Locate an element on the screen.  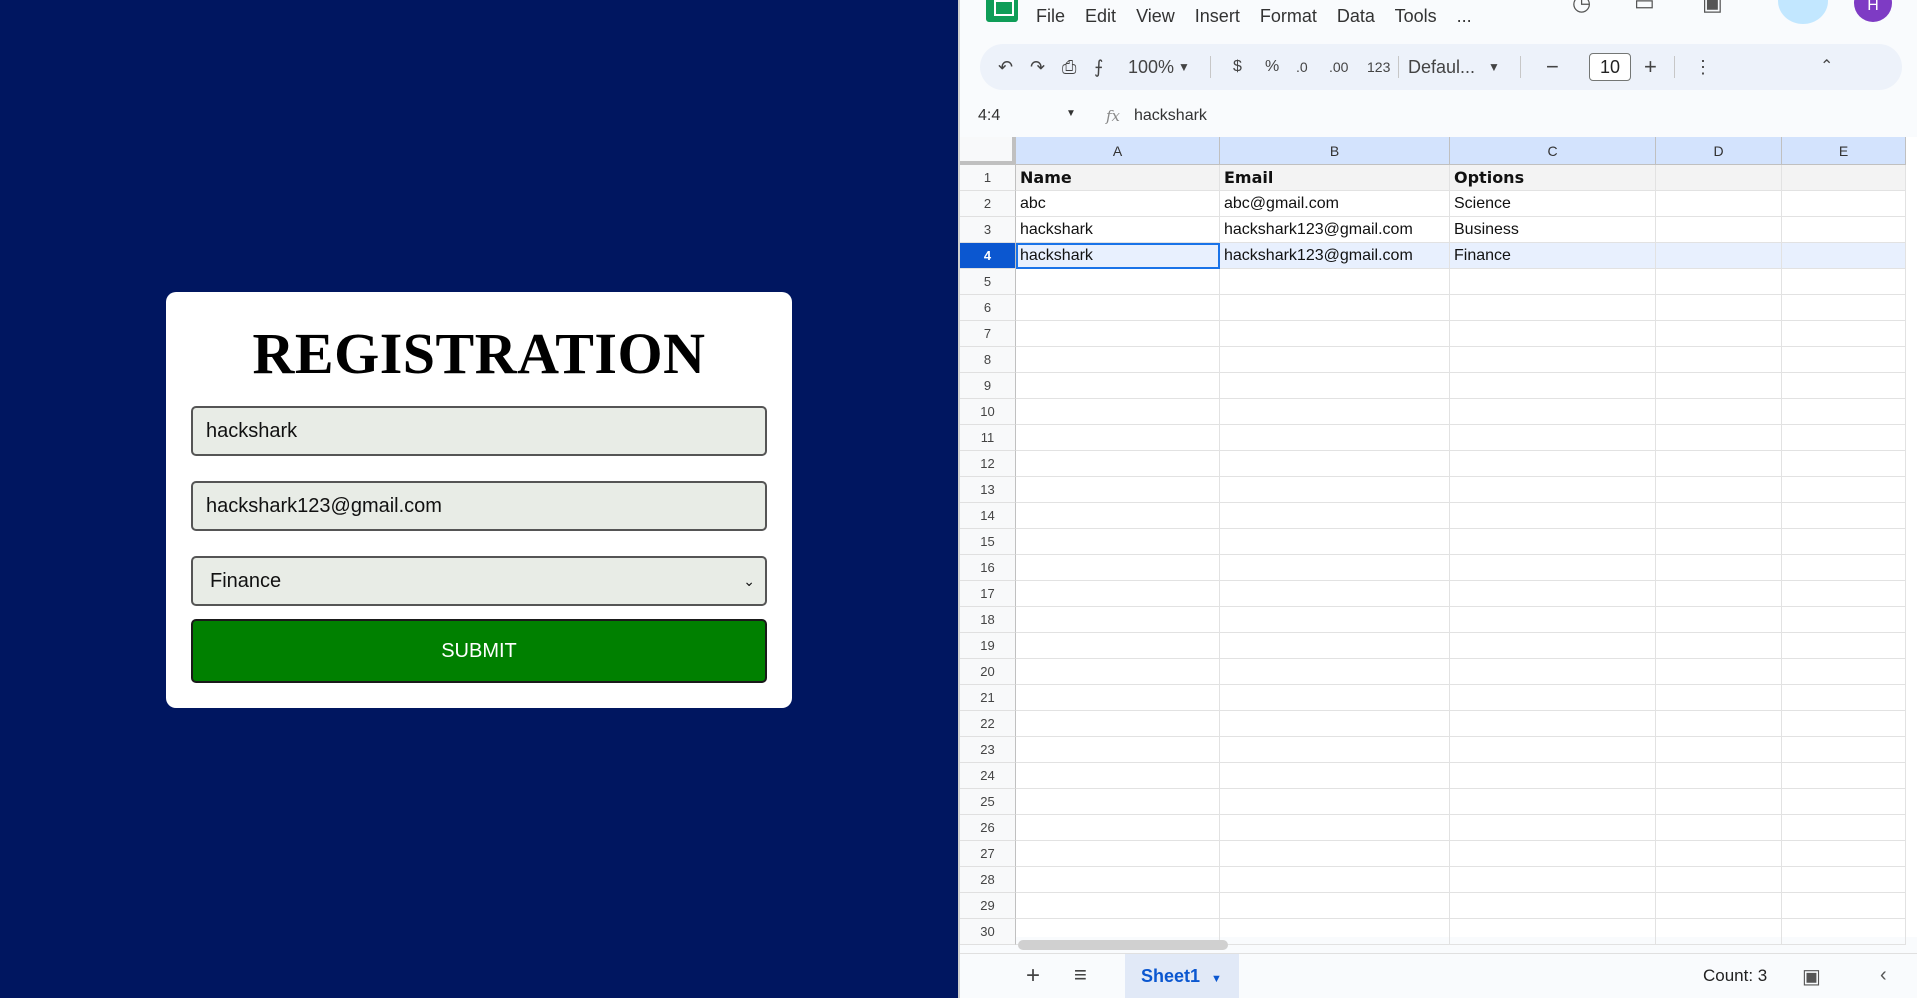
redo-icon: ↷ is located at coordinates (1037, 67).